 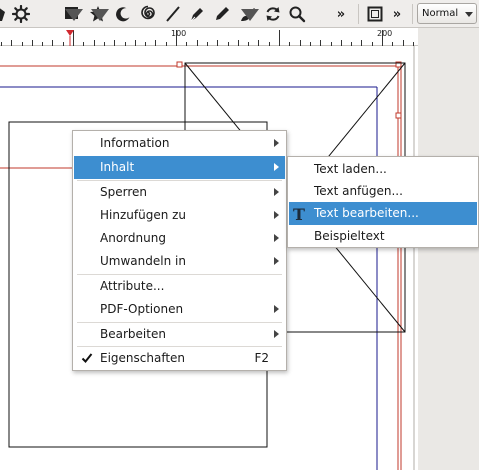 I want to click on polygon-icon, so click(x=2, y=14).